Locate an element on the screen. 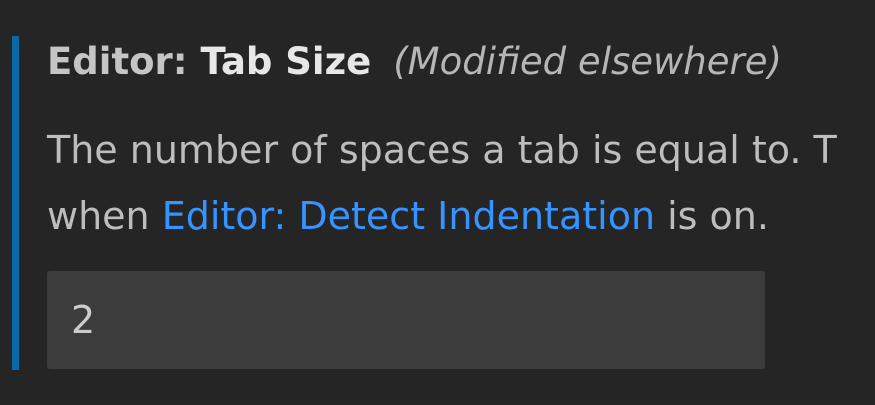  setting-label: Tab Size is located at coordinates (286, 61).